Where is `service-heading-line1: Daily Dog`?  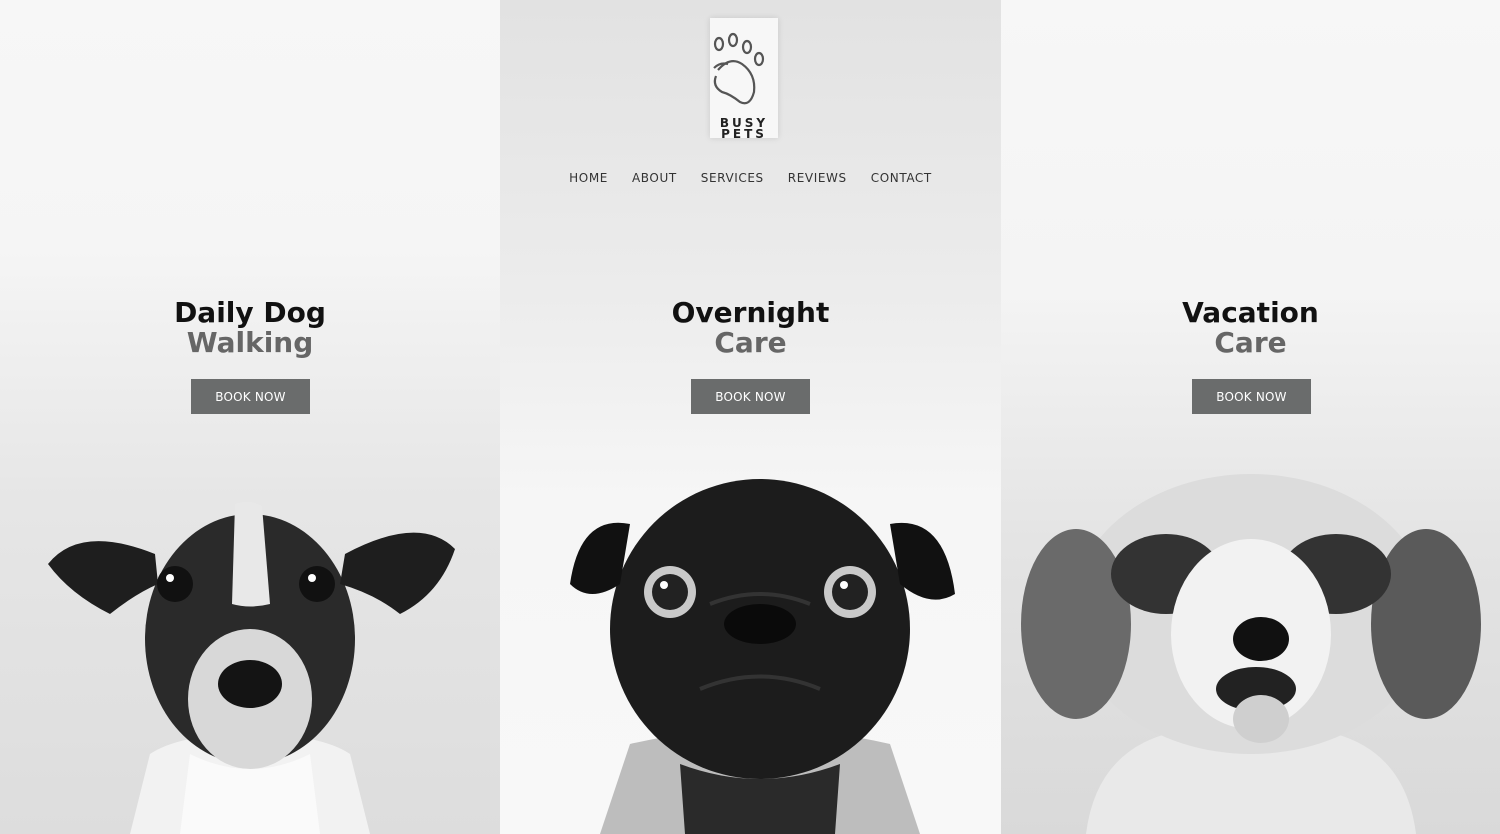 service-heading-line1: Daily Dog is located at coordinates (250, 312).